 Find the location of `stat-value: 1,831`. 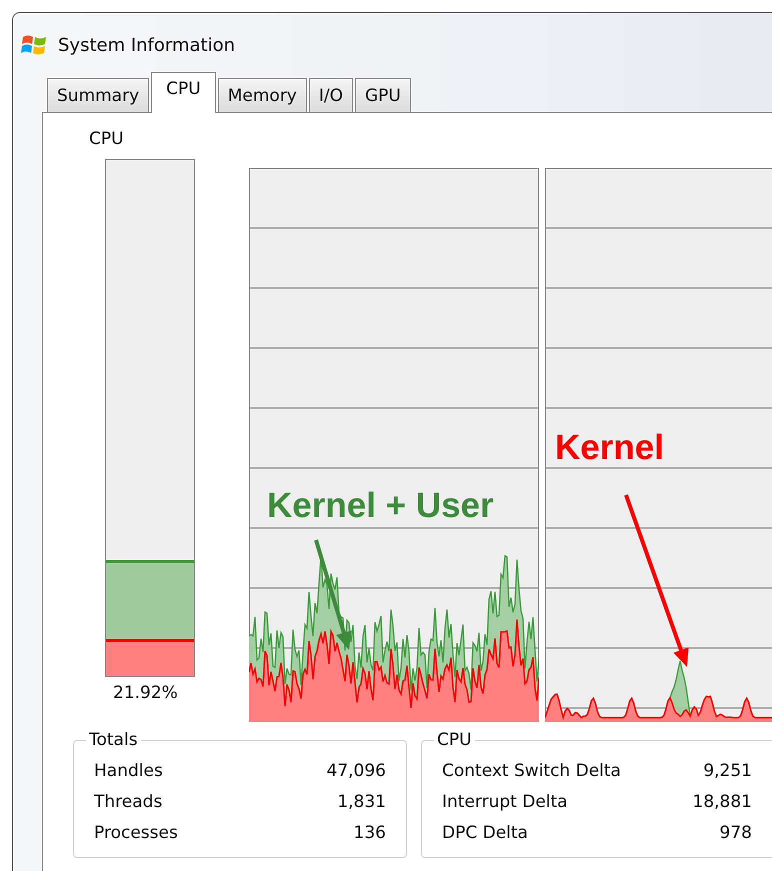

stat-value: 1,831 is located at coordinates (361, 802).